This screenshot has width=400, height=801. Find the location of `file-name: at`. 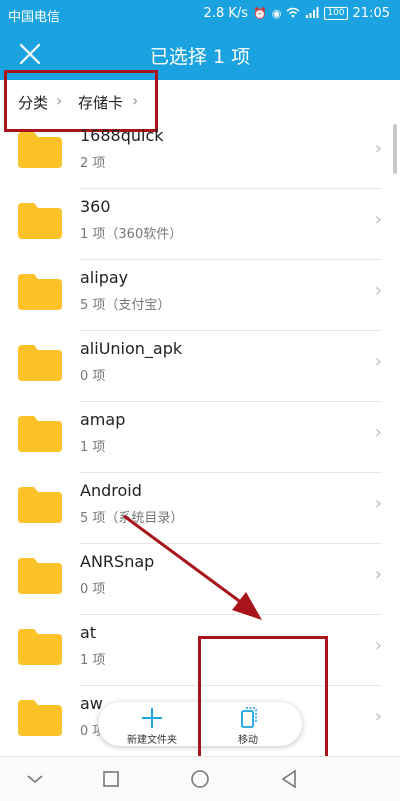

file-name: at is located at coordinates (88, 632).